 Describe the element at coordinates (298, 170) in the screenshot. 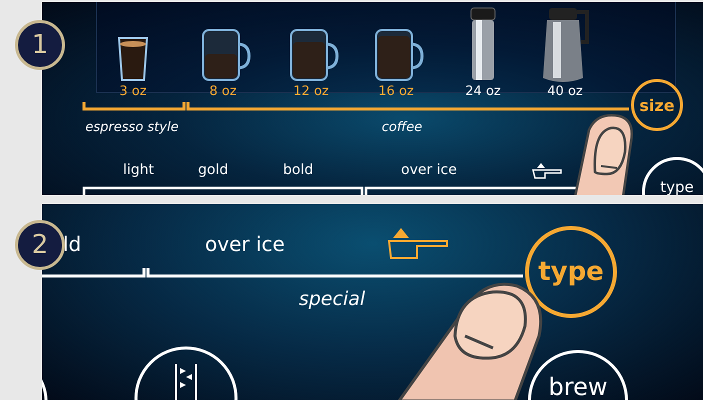

I see `type-label: bold` at that location.